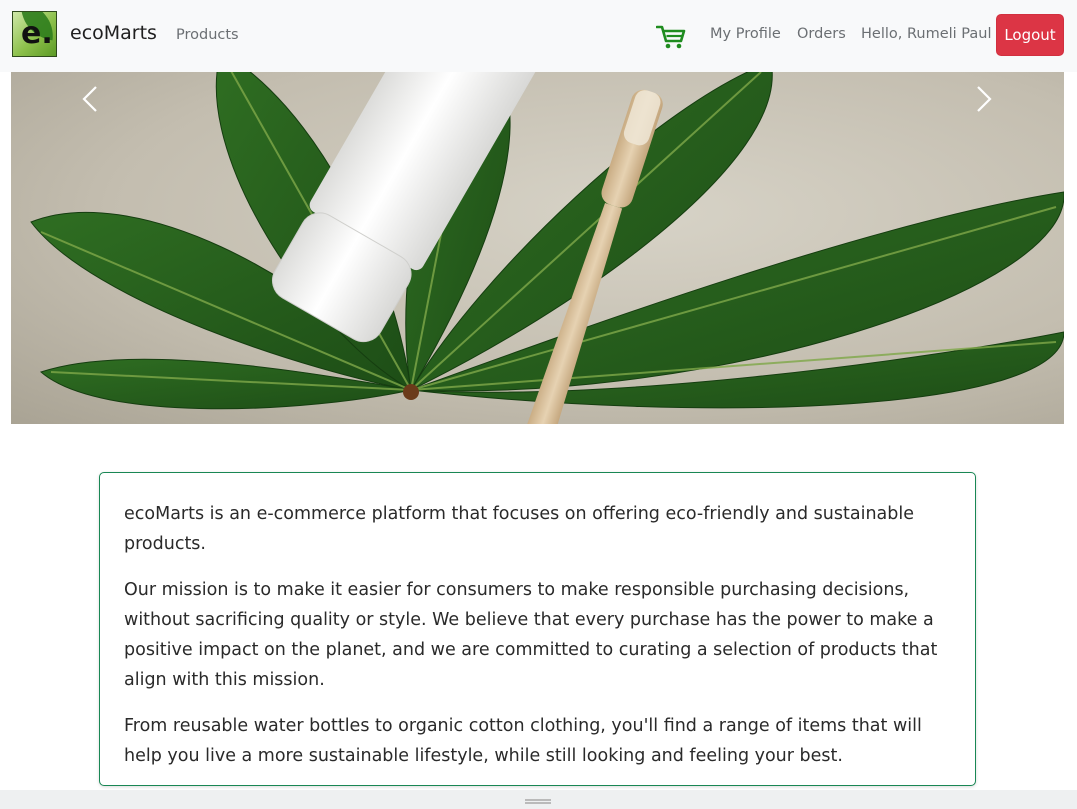  I want to click on chevron-left-icon, so click(90, 99).